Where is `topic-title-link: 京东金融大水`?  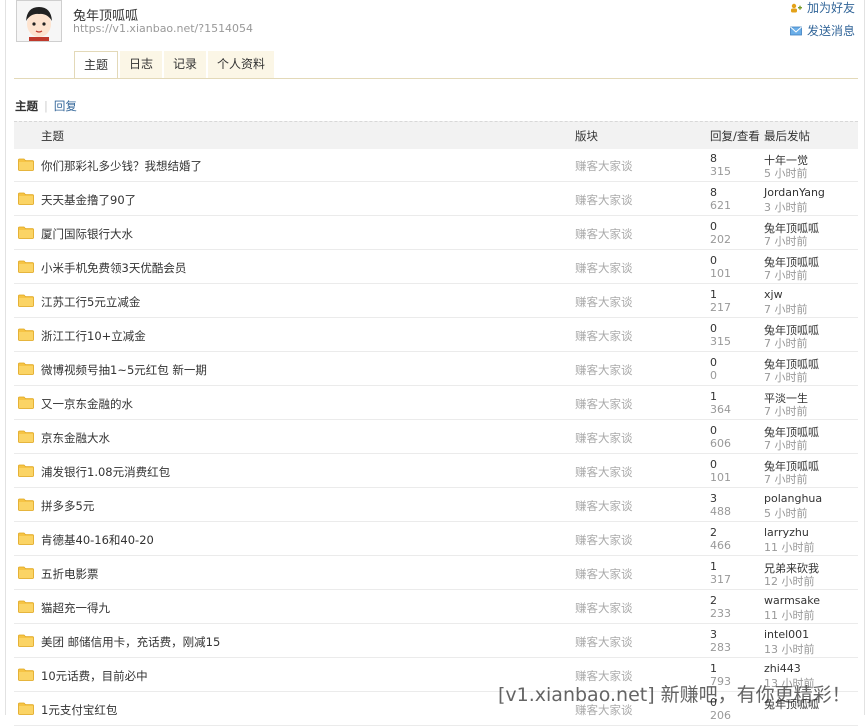
topic-title-link: 京东金融大水 is located at coordinates (75, 438).